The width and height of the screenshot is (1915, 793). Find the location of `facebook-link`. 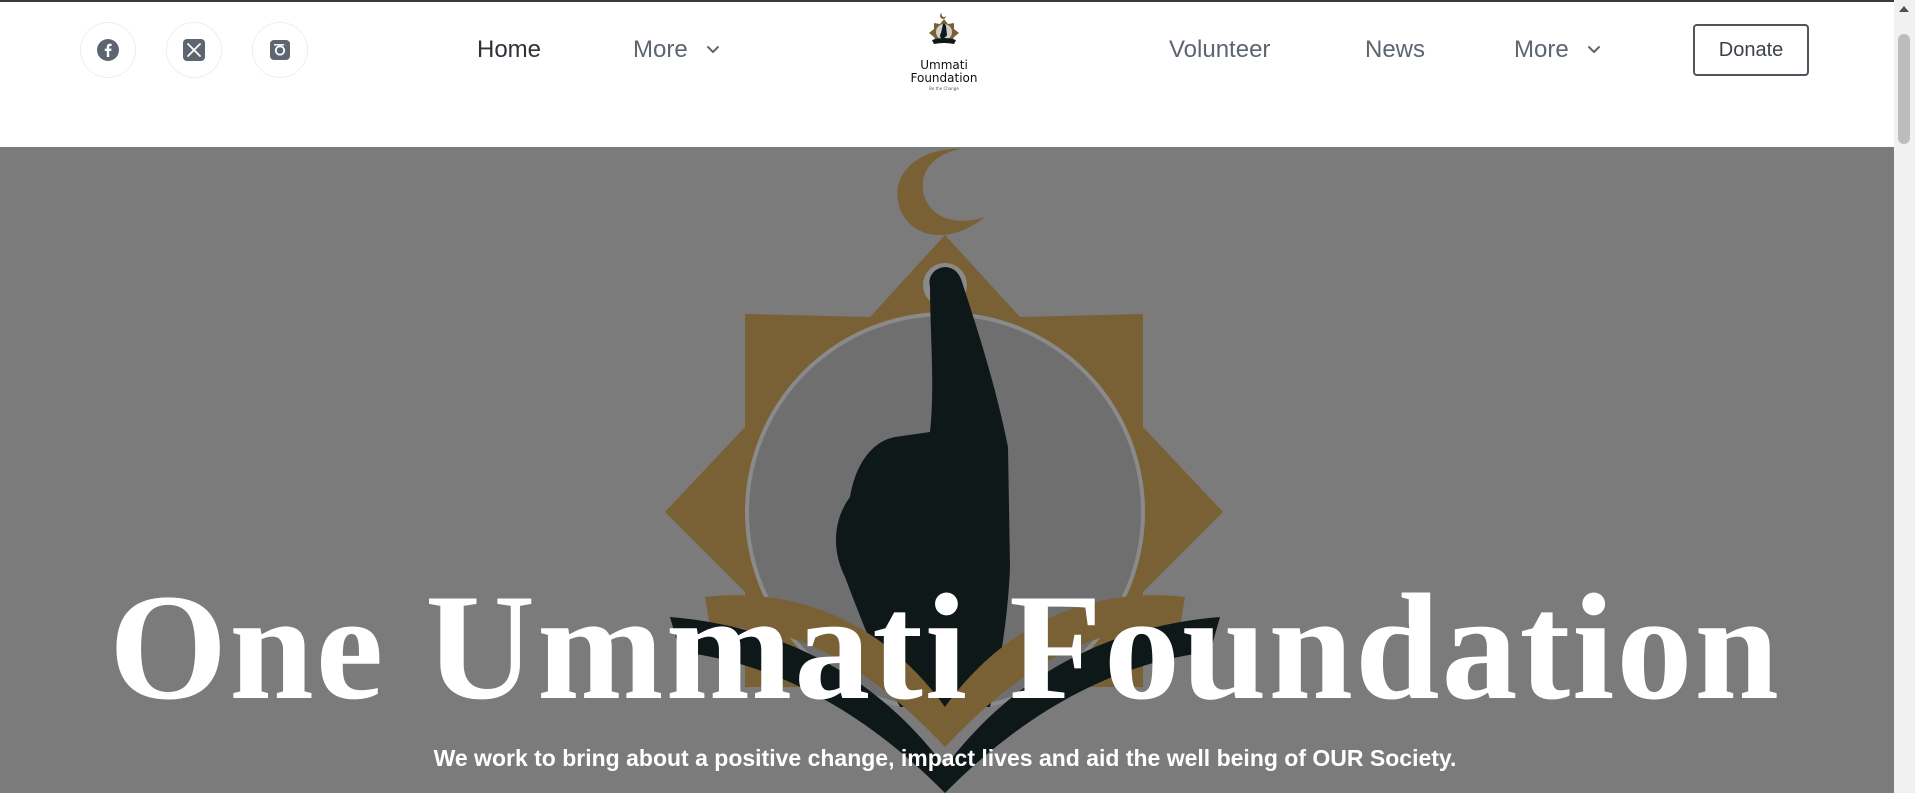

facebook-link is located at coordinates (108, 50).